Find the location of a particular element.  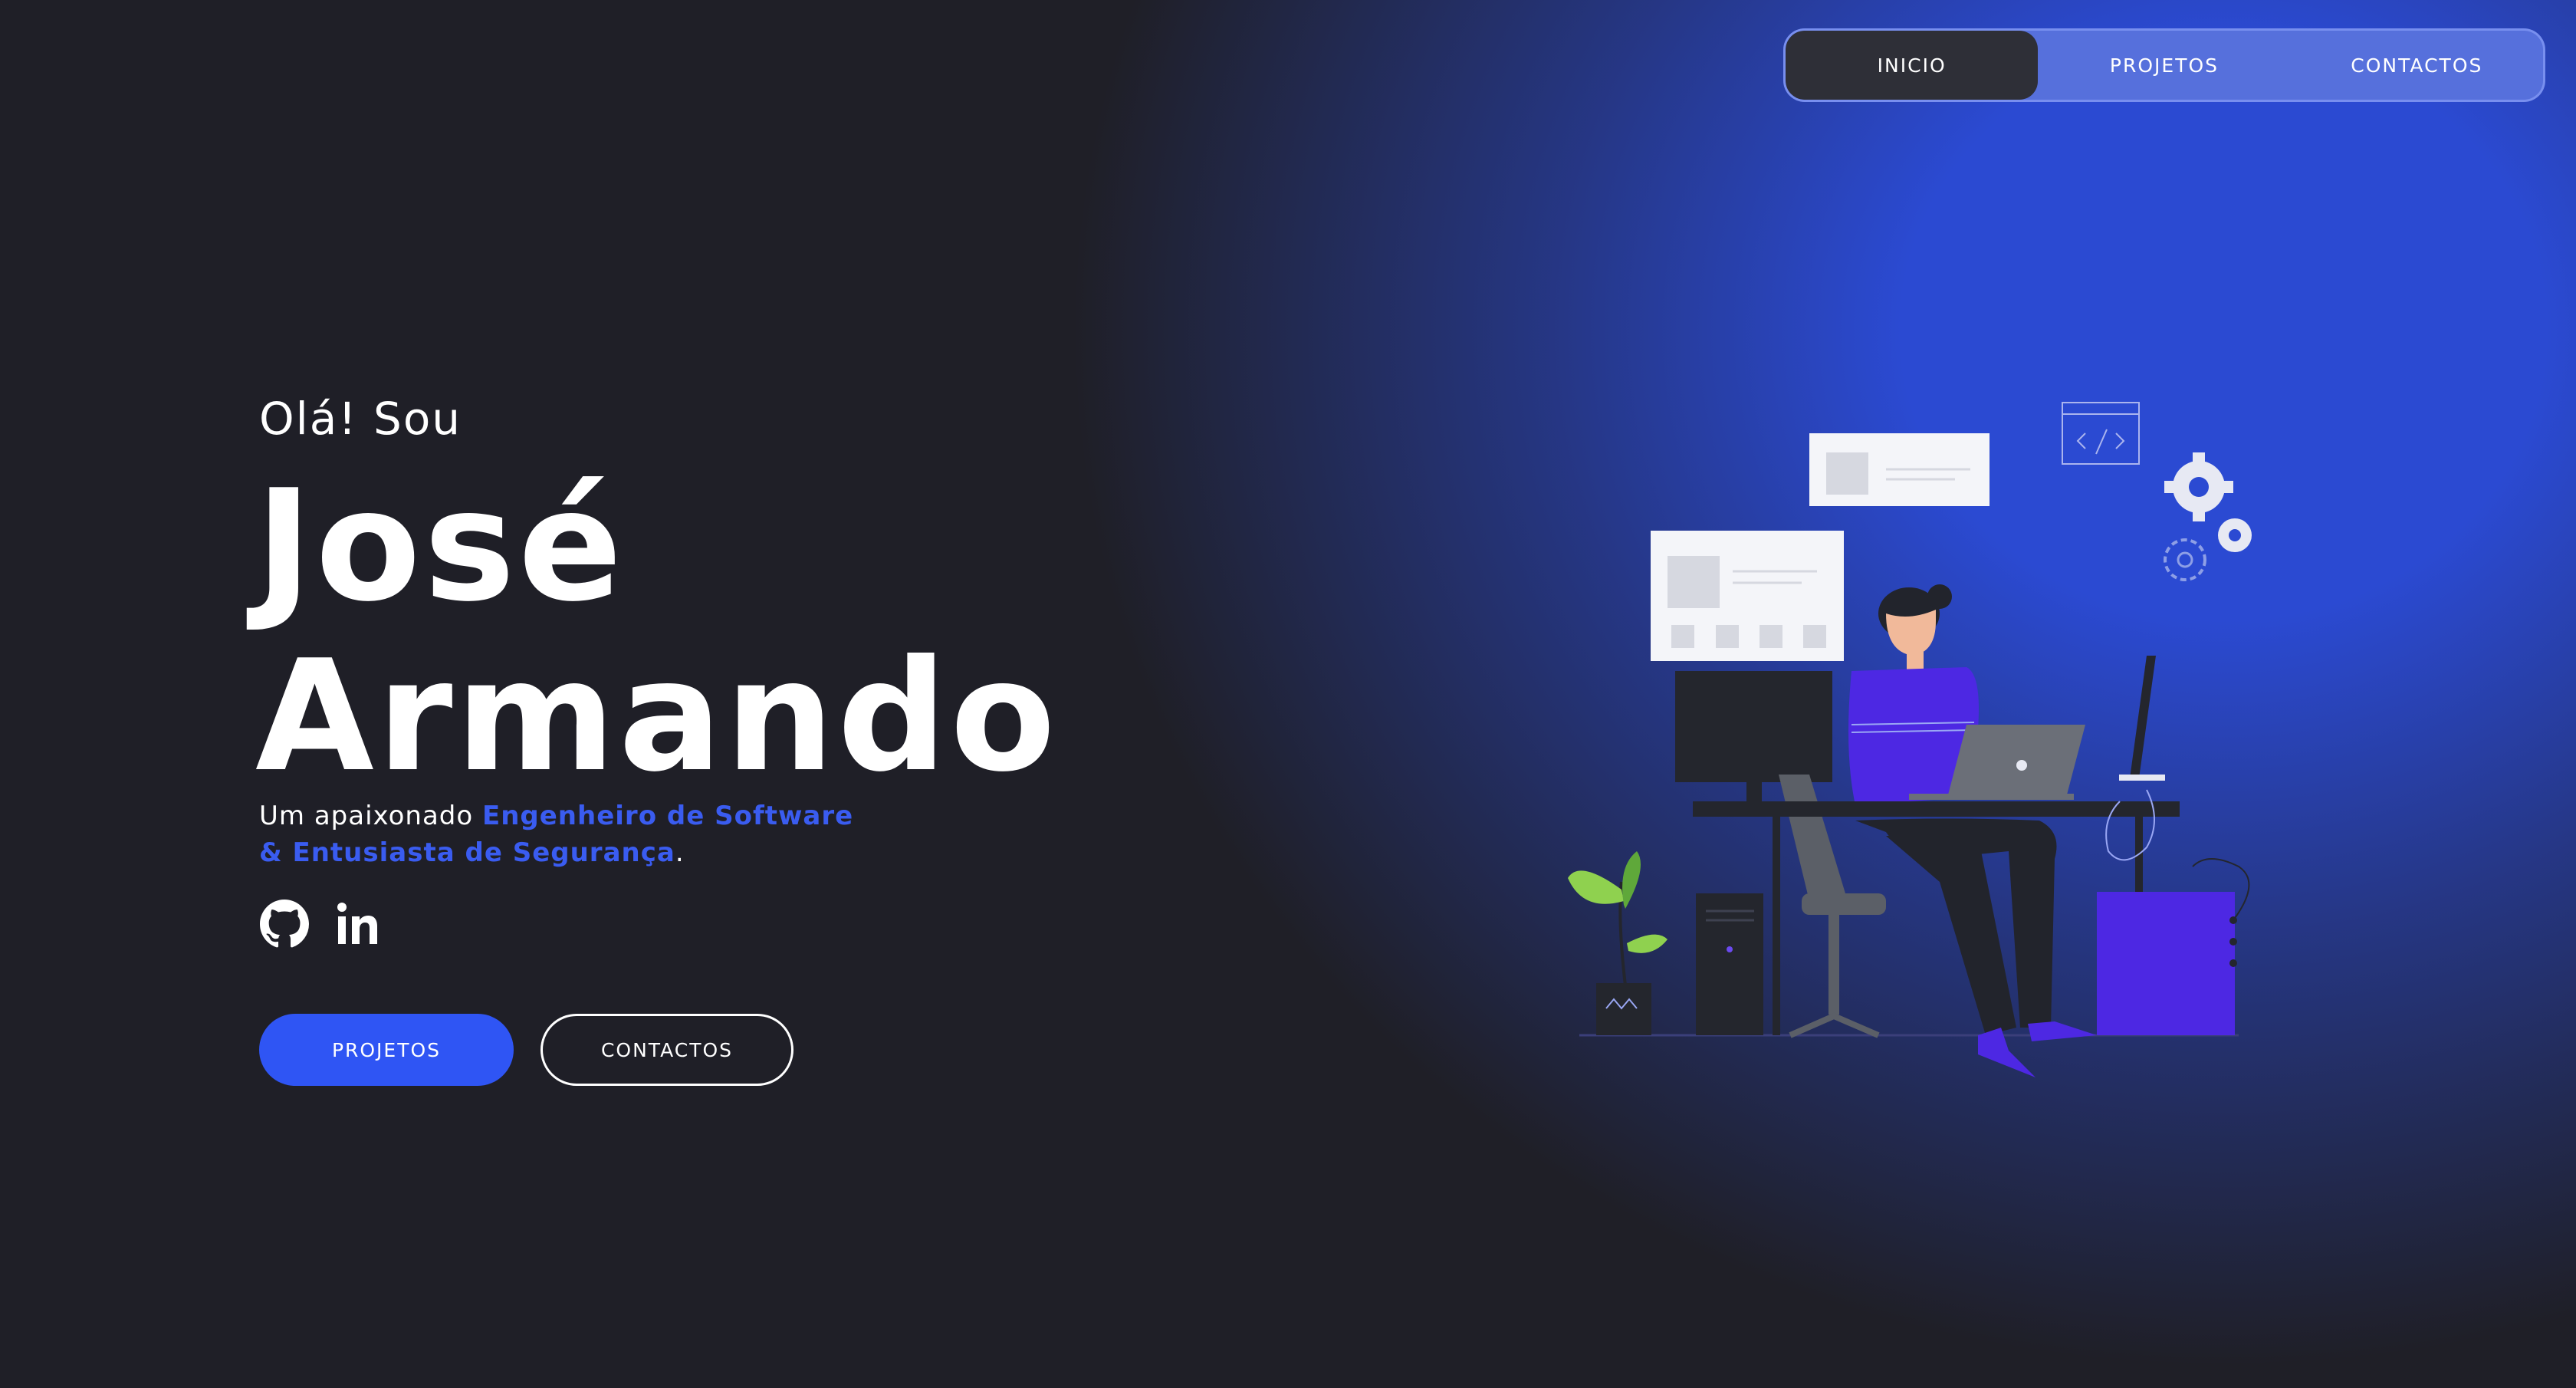

hero-greeting: Olá! Sou is located at coordinates (360, 419).